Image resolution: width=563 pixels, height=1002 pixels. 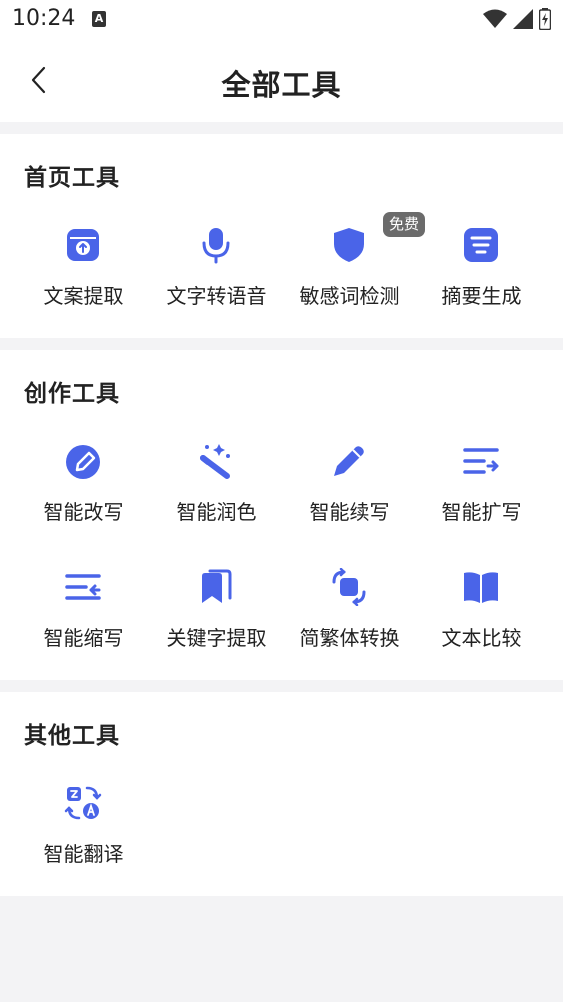 I want to click on section-title: 首页工具, so click(x=72, y=178).